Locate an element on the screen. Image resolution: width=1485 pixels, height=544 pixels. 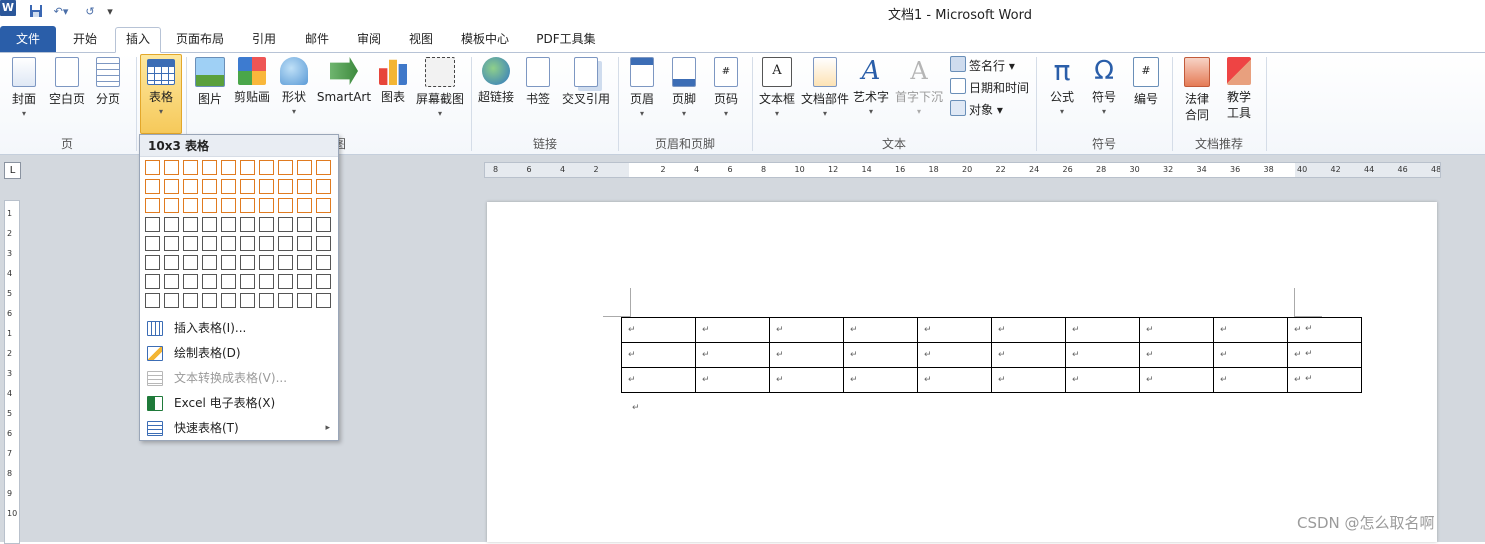
equation-button: π 公式 ▾ is located at coordinates (1062, 87).